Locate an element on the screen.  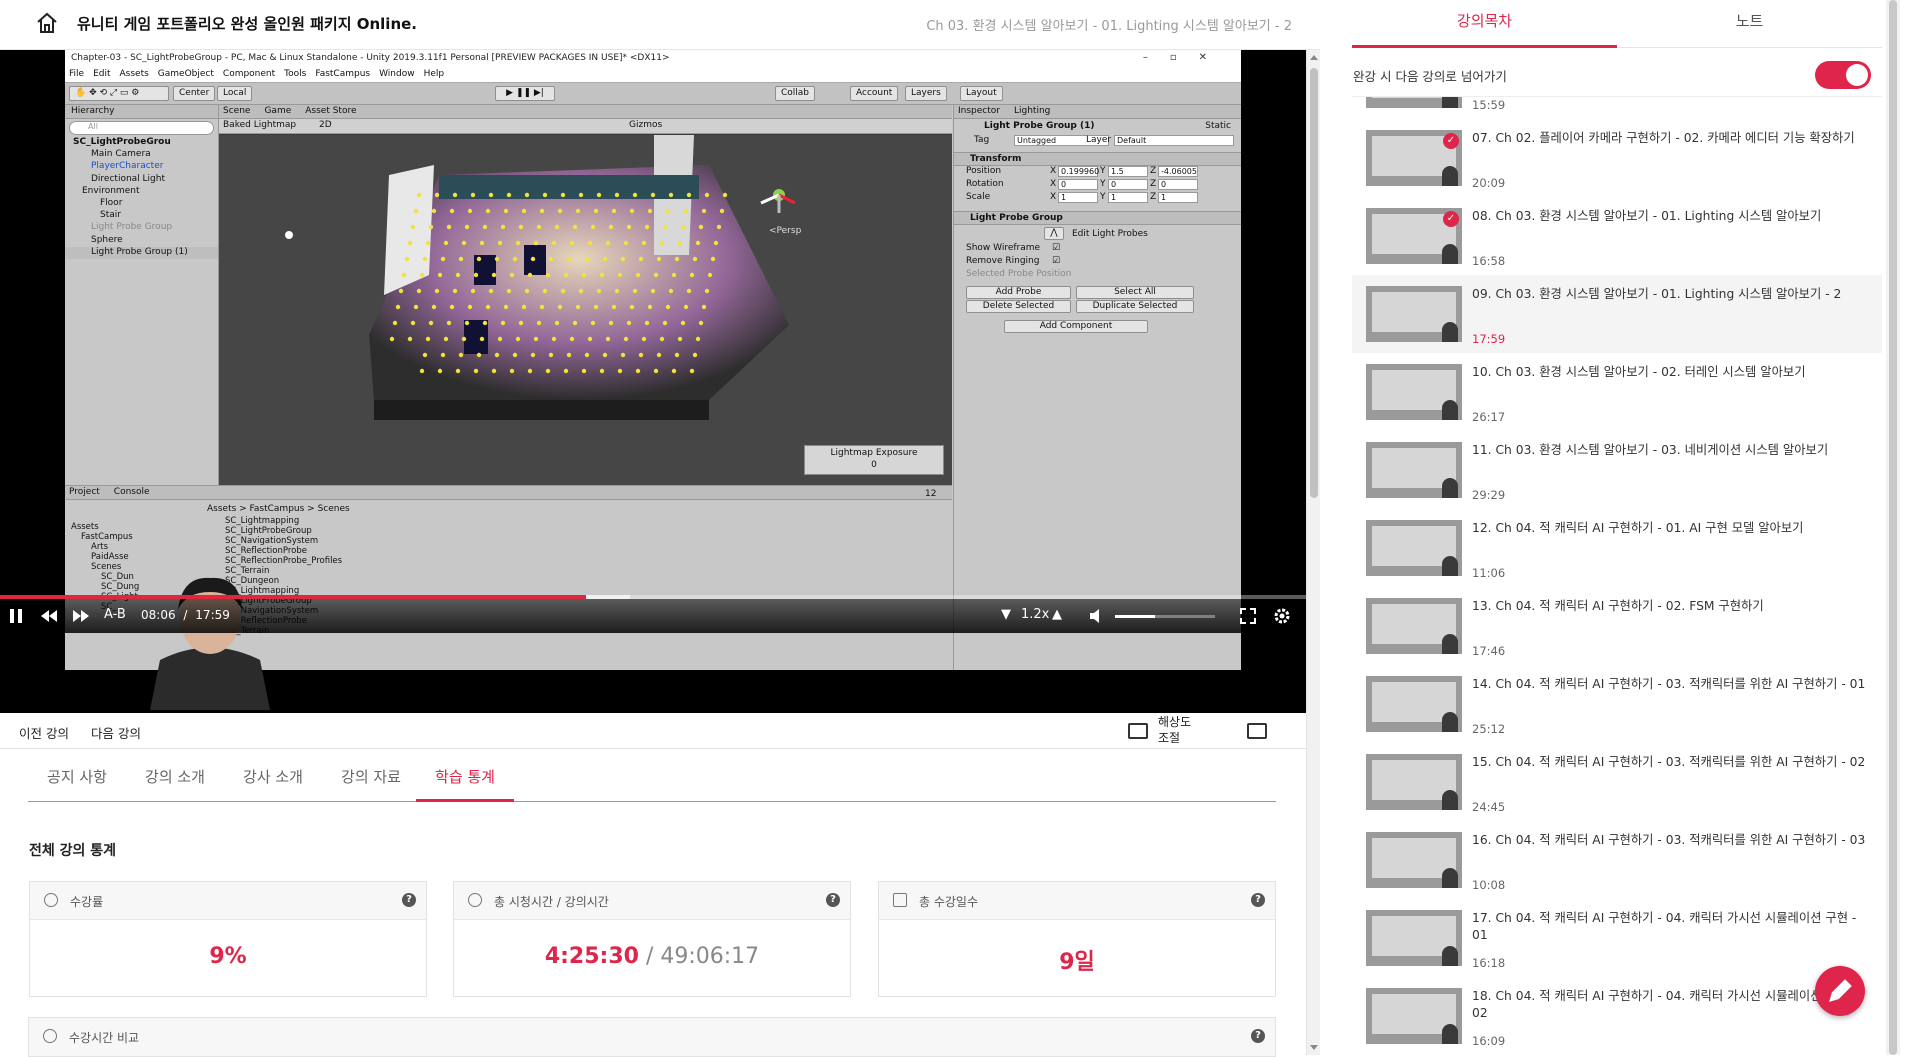
note-fab-button is located at coordinates (1840, 991).